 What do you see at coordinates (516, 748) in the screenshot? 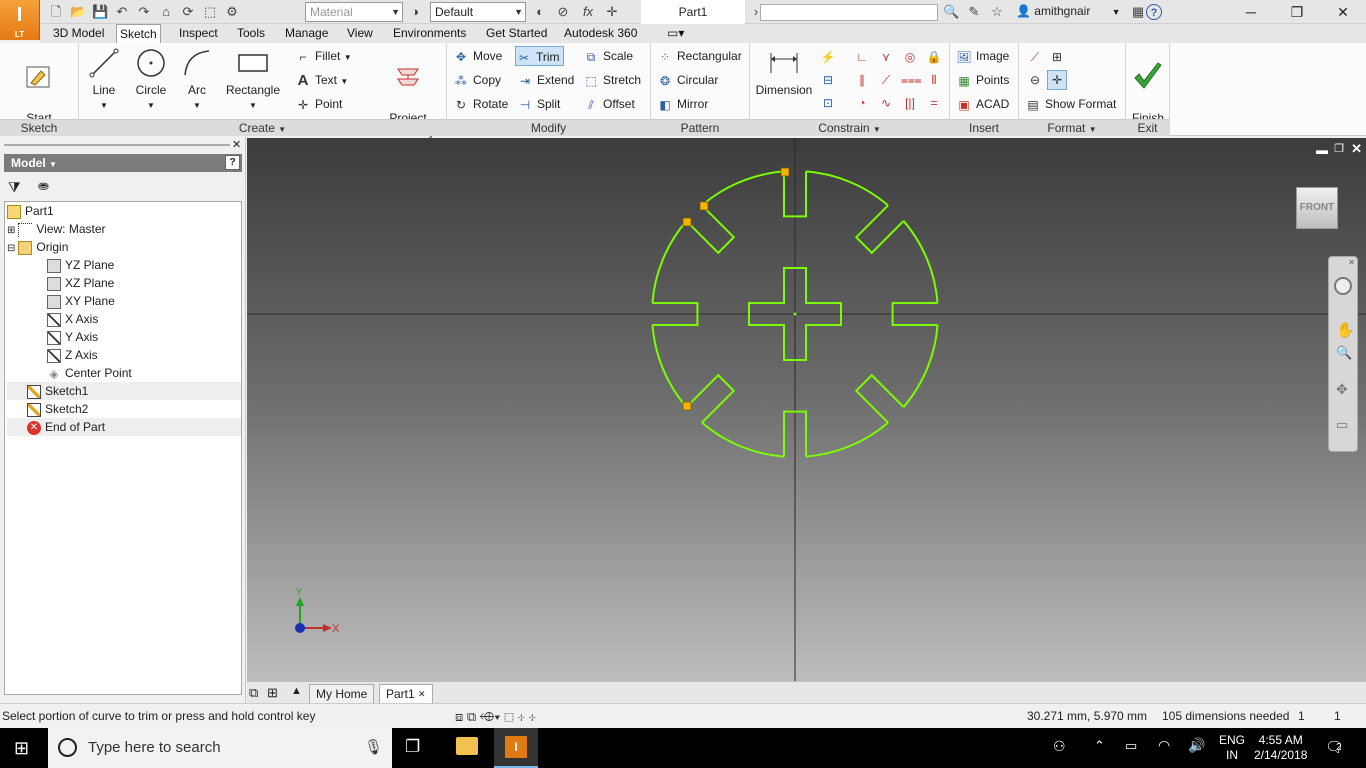
I see `taskbar-inventor-app: I` at bounding box center [516, 748].